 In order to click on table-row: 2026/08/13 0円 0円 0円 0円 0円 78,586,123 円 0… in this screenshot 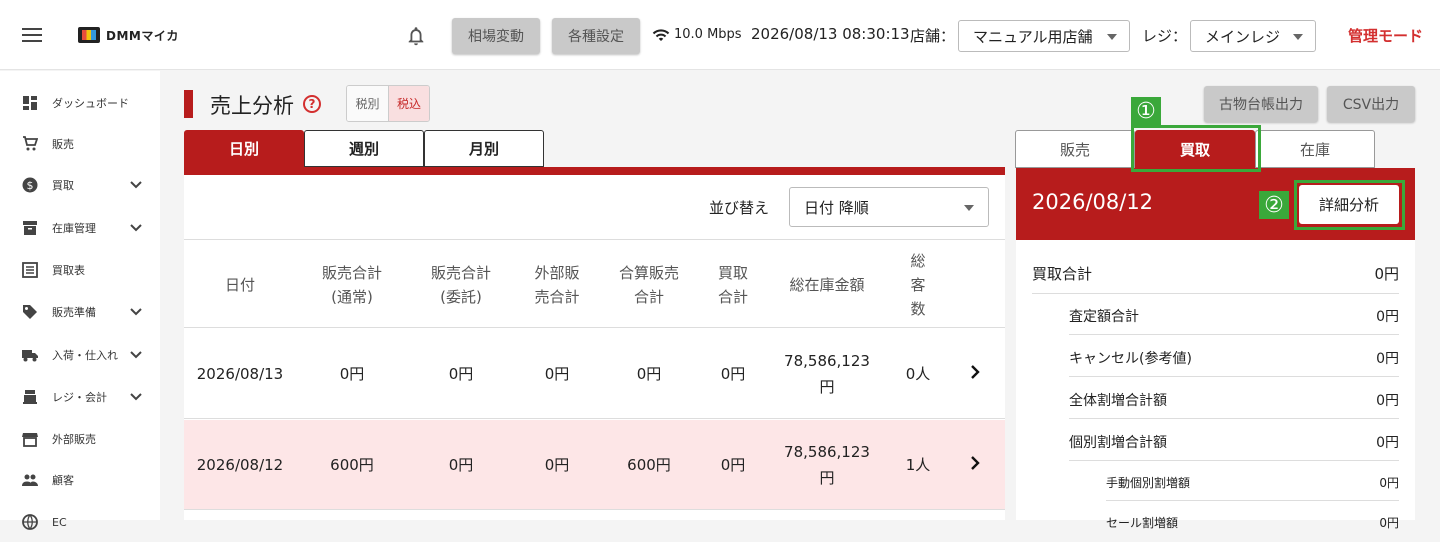, I will do `click(594, 374)`.